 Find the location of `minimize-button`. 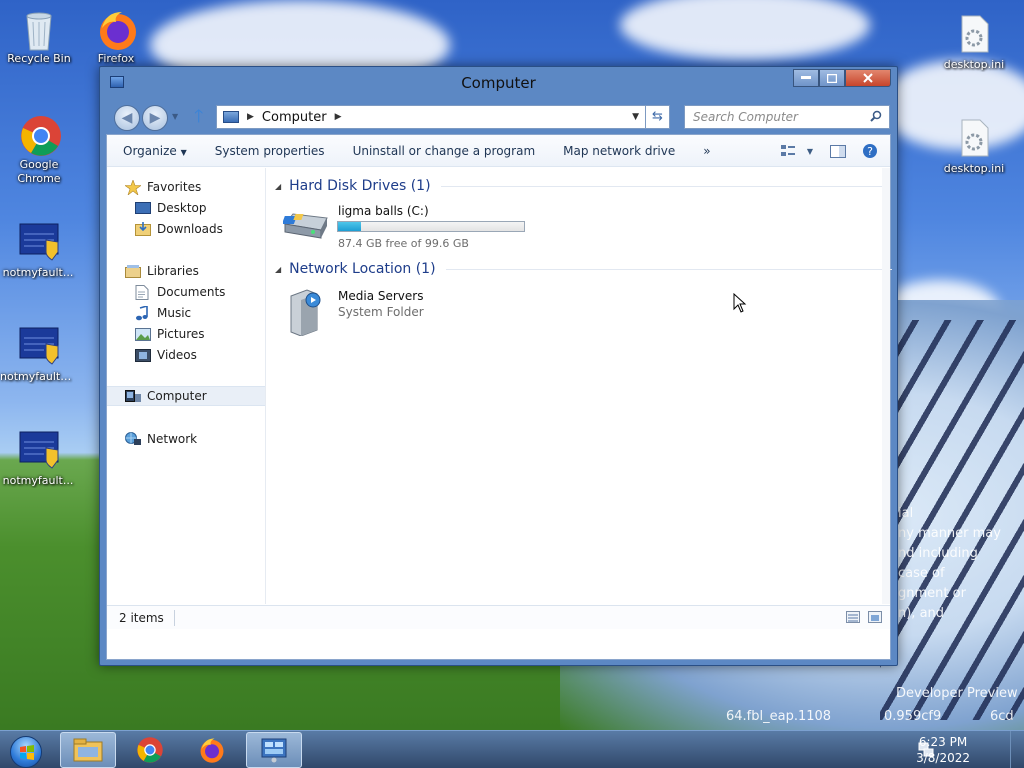

minimize-button is located at coordinates (806, 78).